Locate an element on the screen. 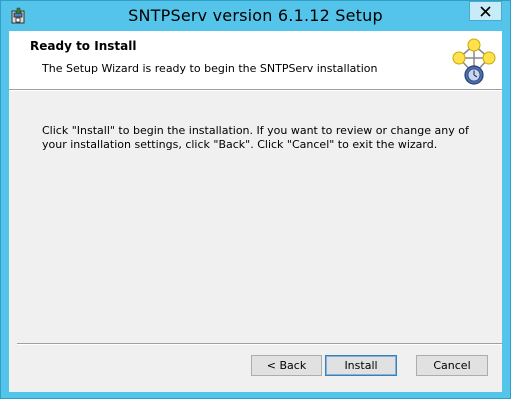 The image size is (511, 399). close-button is located at coordinates (485, 11).